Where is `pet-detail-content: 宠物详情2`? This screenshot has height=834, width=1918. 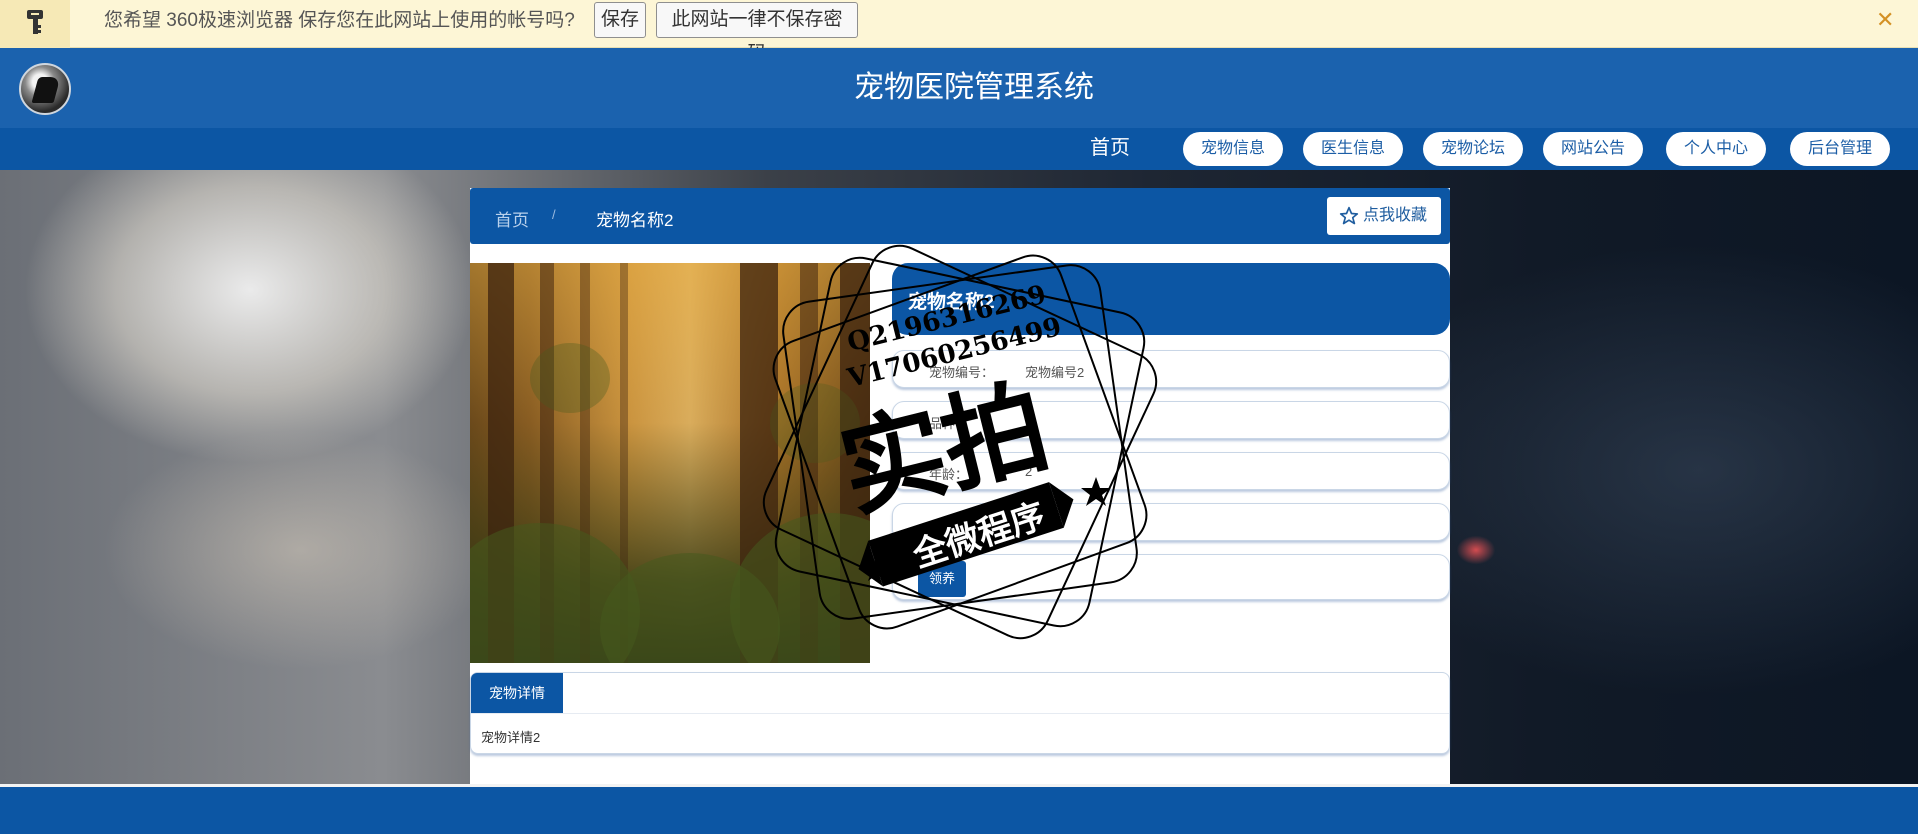 pet-detail-content: 宠物详情2 is located at coordinates (511, 737).